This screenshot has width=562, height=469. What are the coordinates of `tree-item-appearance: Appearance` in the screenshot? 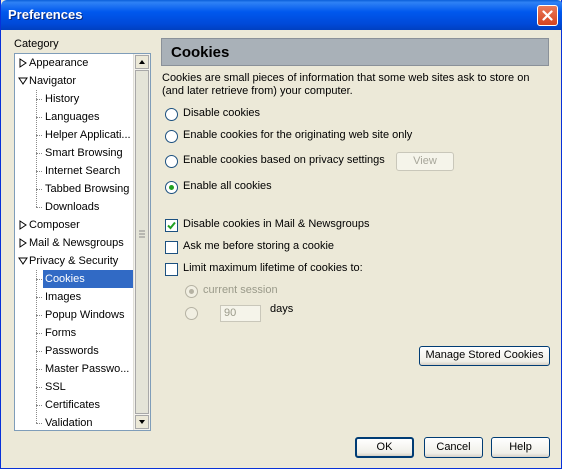 It's located at (75, 63).